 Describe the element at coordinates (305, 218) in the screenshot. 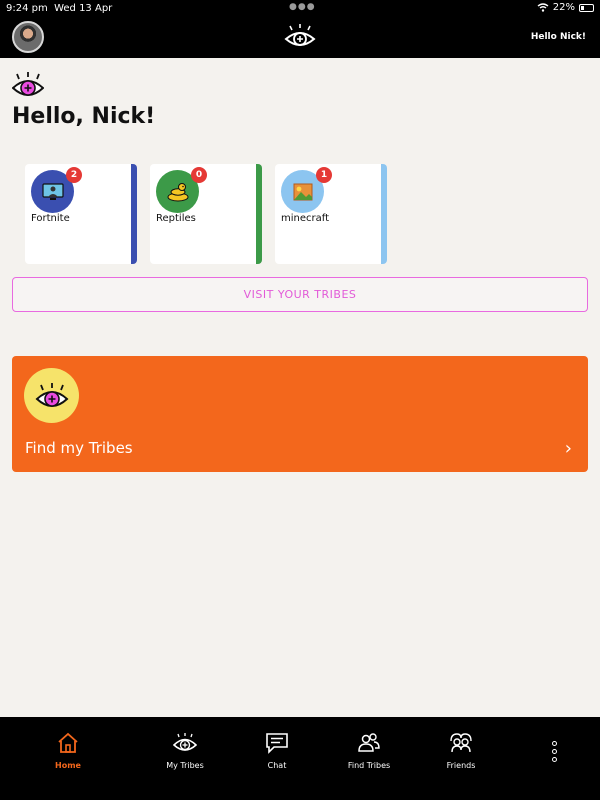

I see `tribe-name: minecraft` at that location.